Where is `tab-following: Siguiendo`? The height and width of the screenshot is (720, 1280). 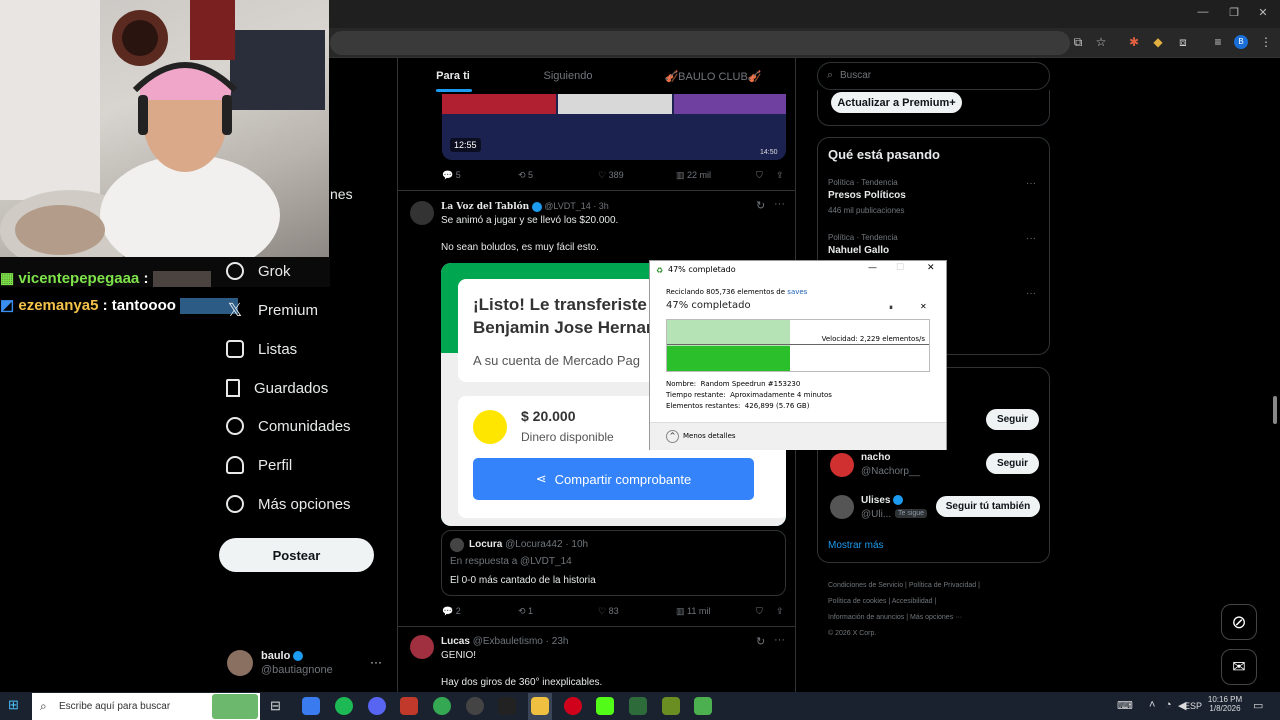
tab-following: Siguiendo is located at coordinates (568, 76).